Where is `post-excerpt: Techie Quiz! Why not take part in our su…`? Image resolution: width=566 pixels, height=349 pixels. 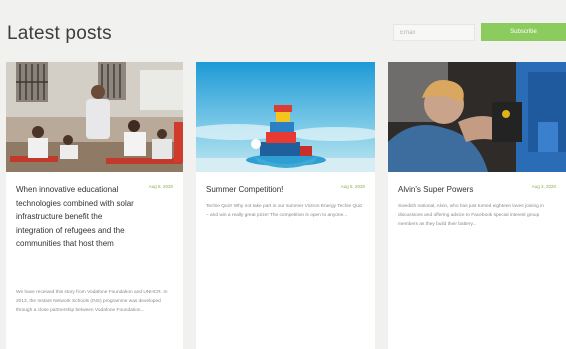
post-excerpt: Techie Quiz! Why not take part in our su… is located at coordinates (284, 211).